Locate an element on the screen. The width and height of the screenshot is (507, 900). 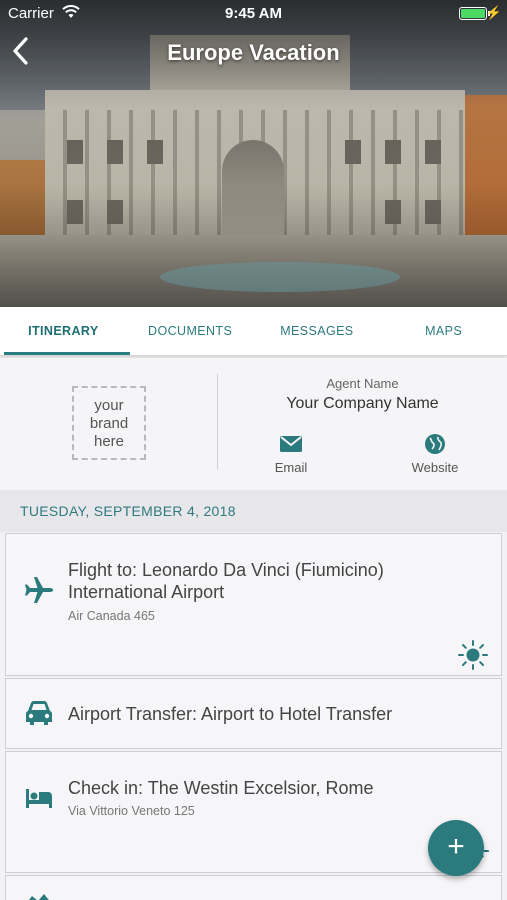
brand-text-line: your is located at coordinates (109, 405).